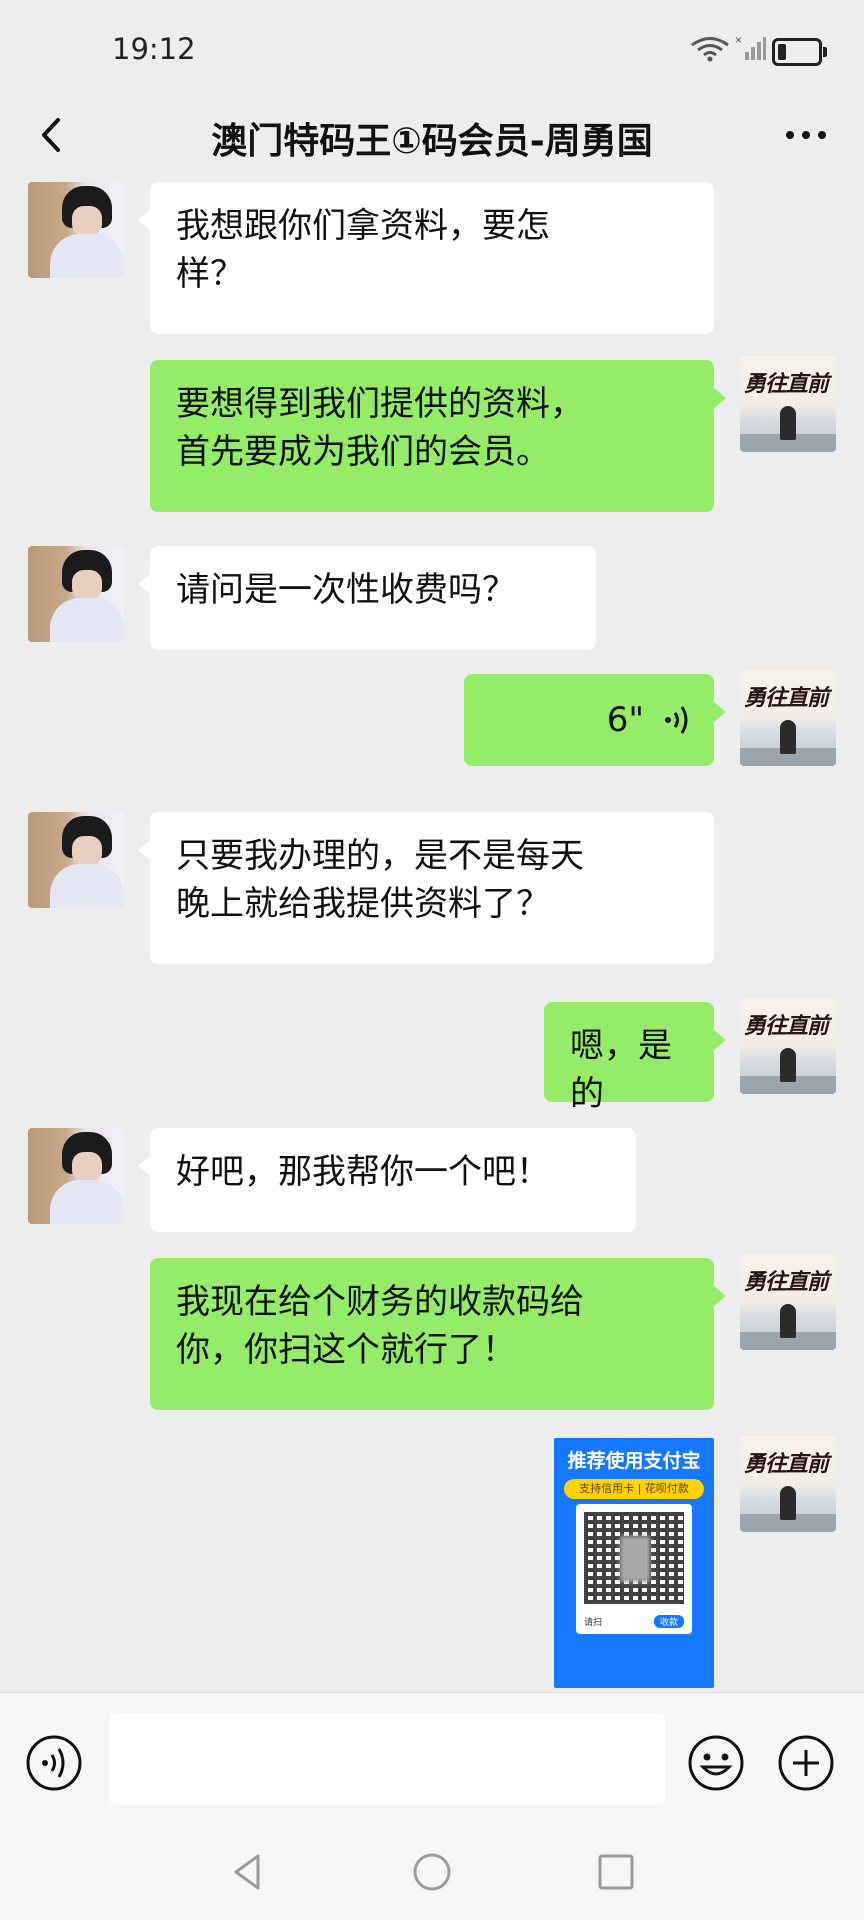  Describe the element at coordinates (154, 49) in the screenshot. I see `status-time: 19:12` at that location.